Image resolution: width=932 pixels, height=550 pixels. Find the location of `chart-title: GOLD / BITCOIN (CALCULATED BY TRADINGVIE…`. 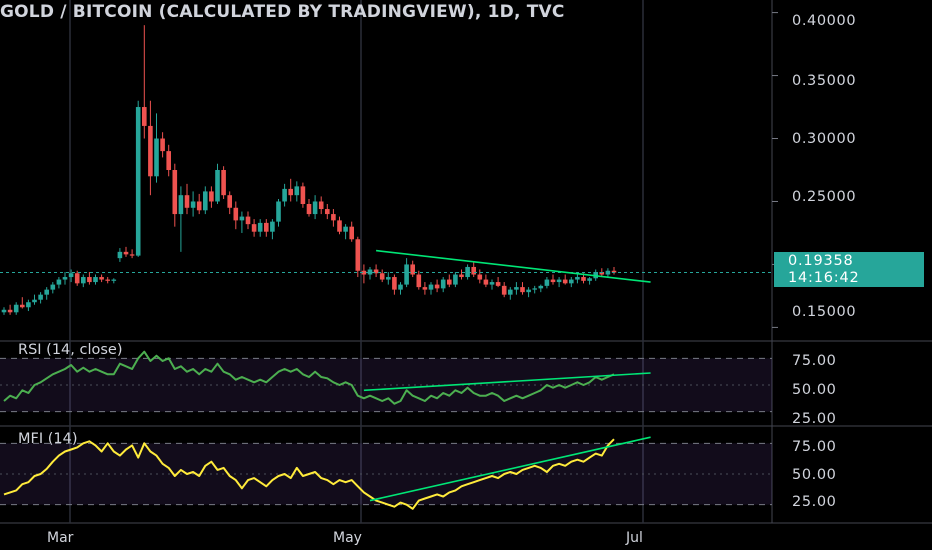

chart-title: GOLD / BITCOIN (CALCULATED BY TRADINGVIE… is located at coordinates (282, 12).